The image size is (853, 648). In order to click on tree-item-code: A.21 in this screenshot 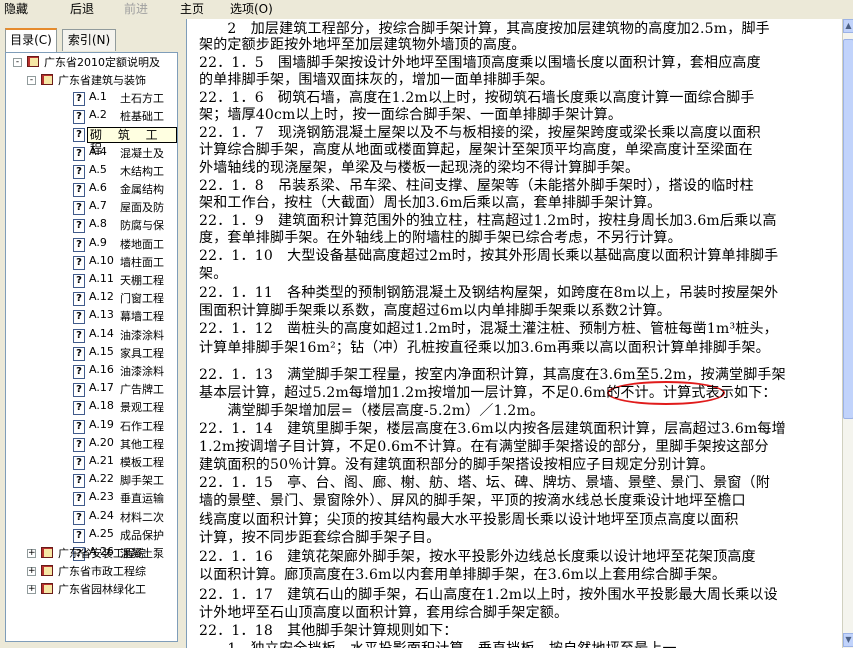, I will do `click(101, 460)`.